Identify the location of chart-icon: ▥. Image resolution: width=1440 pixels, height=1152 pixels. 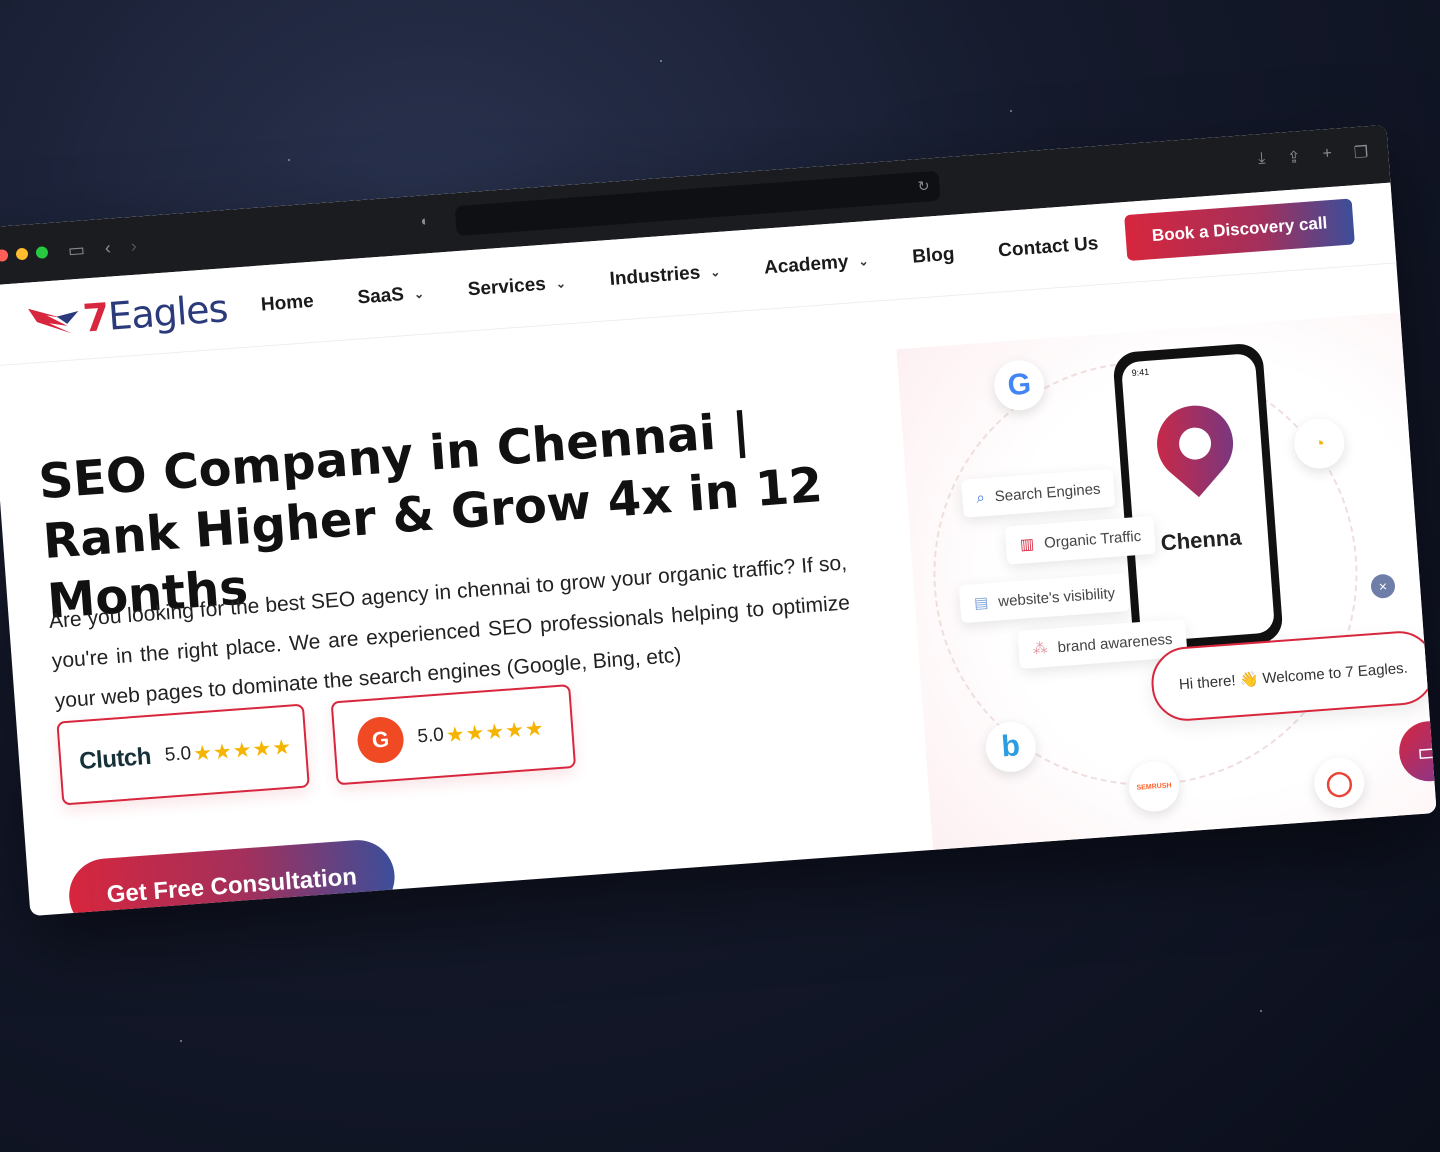
(1027, 544).